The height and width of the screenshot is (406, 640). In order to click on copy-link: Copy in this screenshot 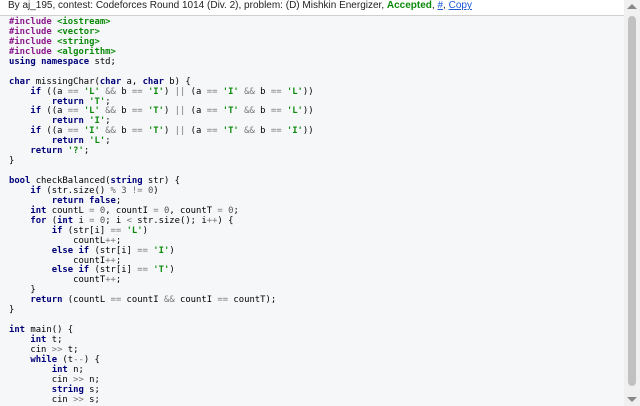, I will do `click(460, 5)`.